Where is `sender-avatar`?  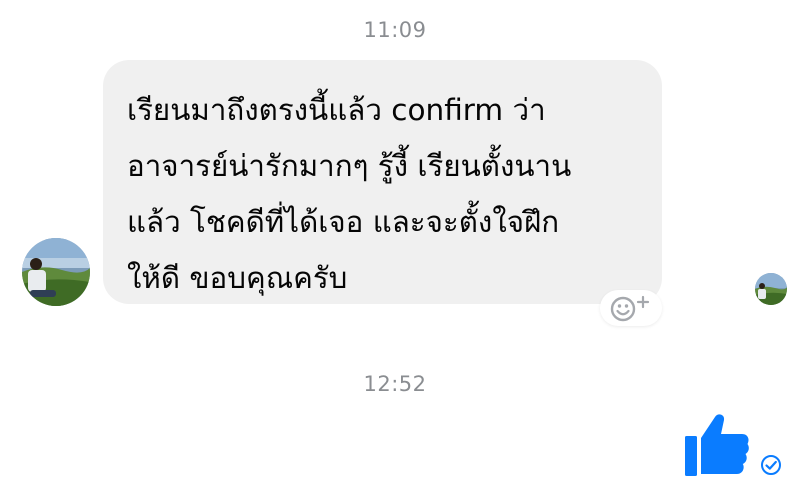 sender-avatar is located at coordinates (56, 272).